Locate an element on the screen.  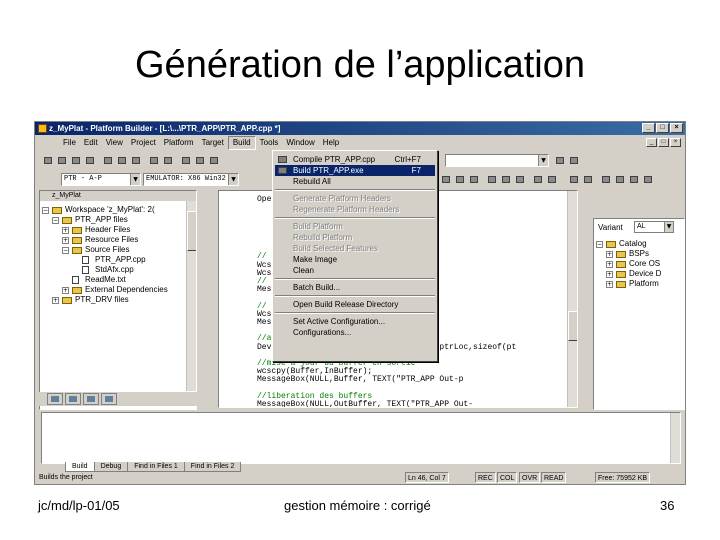
save-icon is located at coordinates (75, 160).